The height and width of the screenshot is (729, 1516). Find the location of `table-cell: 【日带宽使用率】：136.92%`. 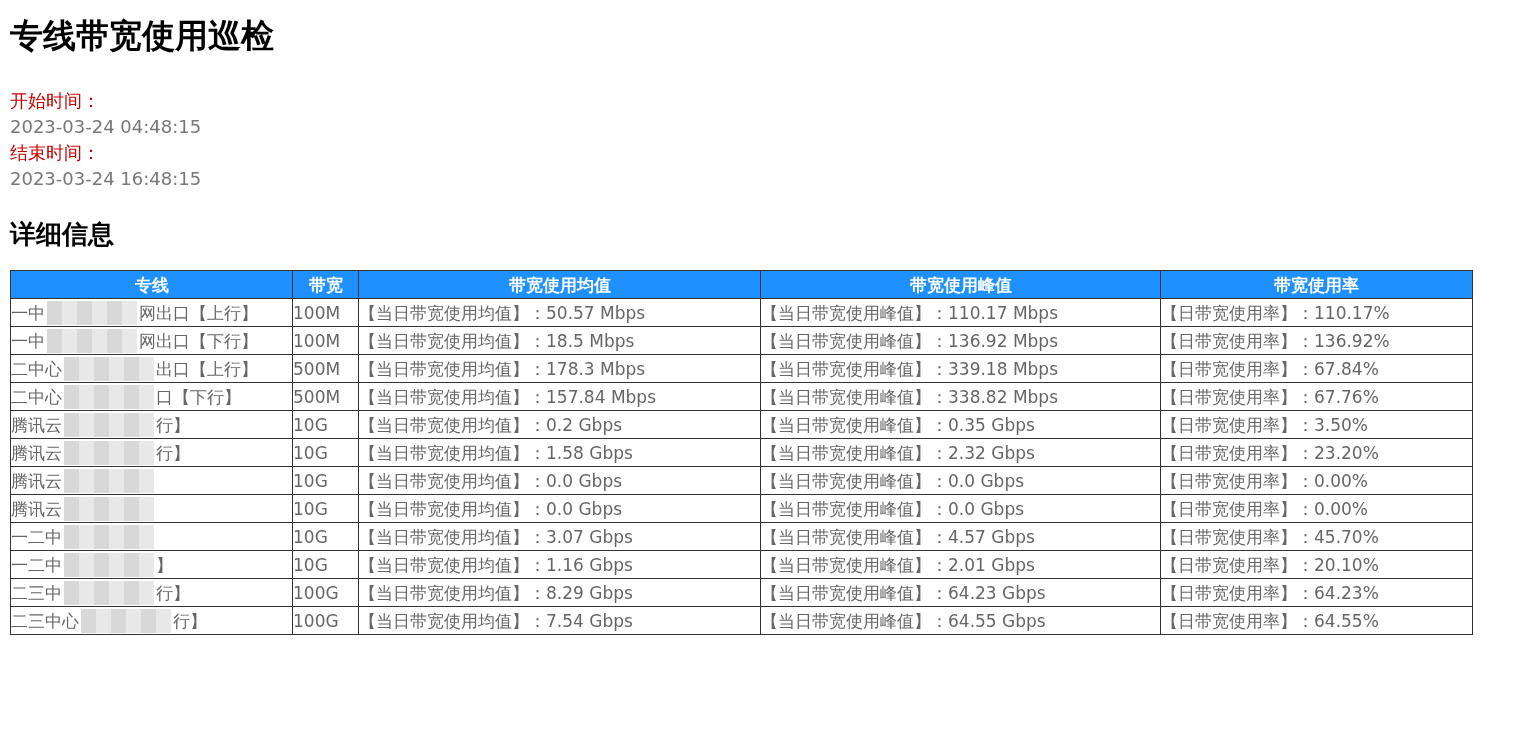

table-cell: 【日带宽使用率】：136.92% is located at coordinates (1316, 340).